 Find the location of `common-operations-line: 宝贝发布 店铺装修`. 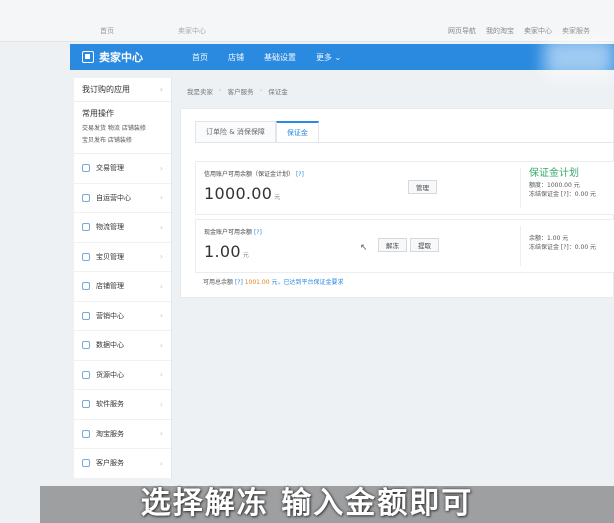

common-operations-line: 宝贝发布 店铺装修 is located at coordinates (122, 141).